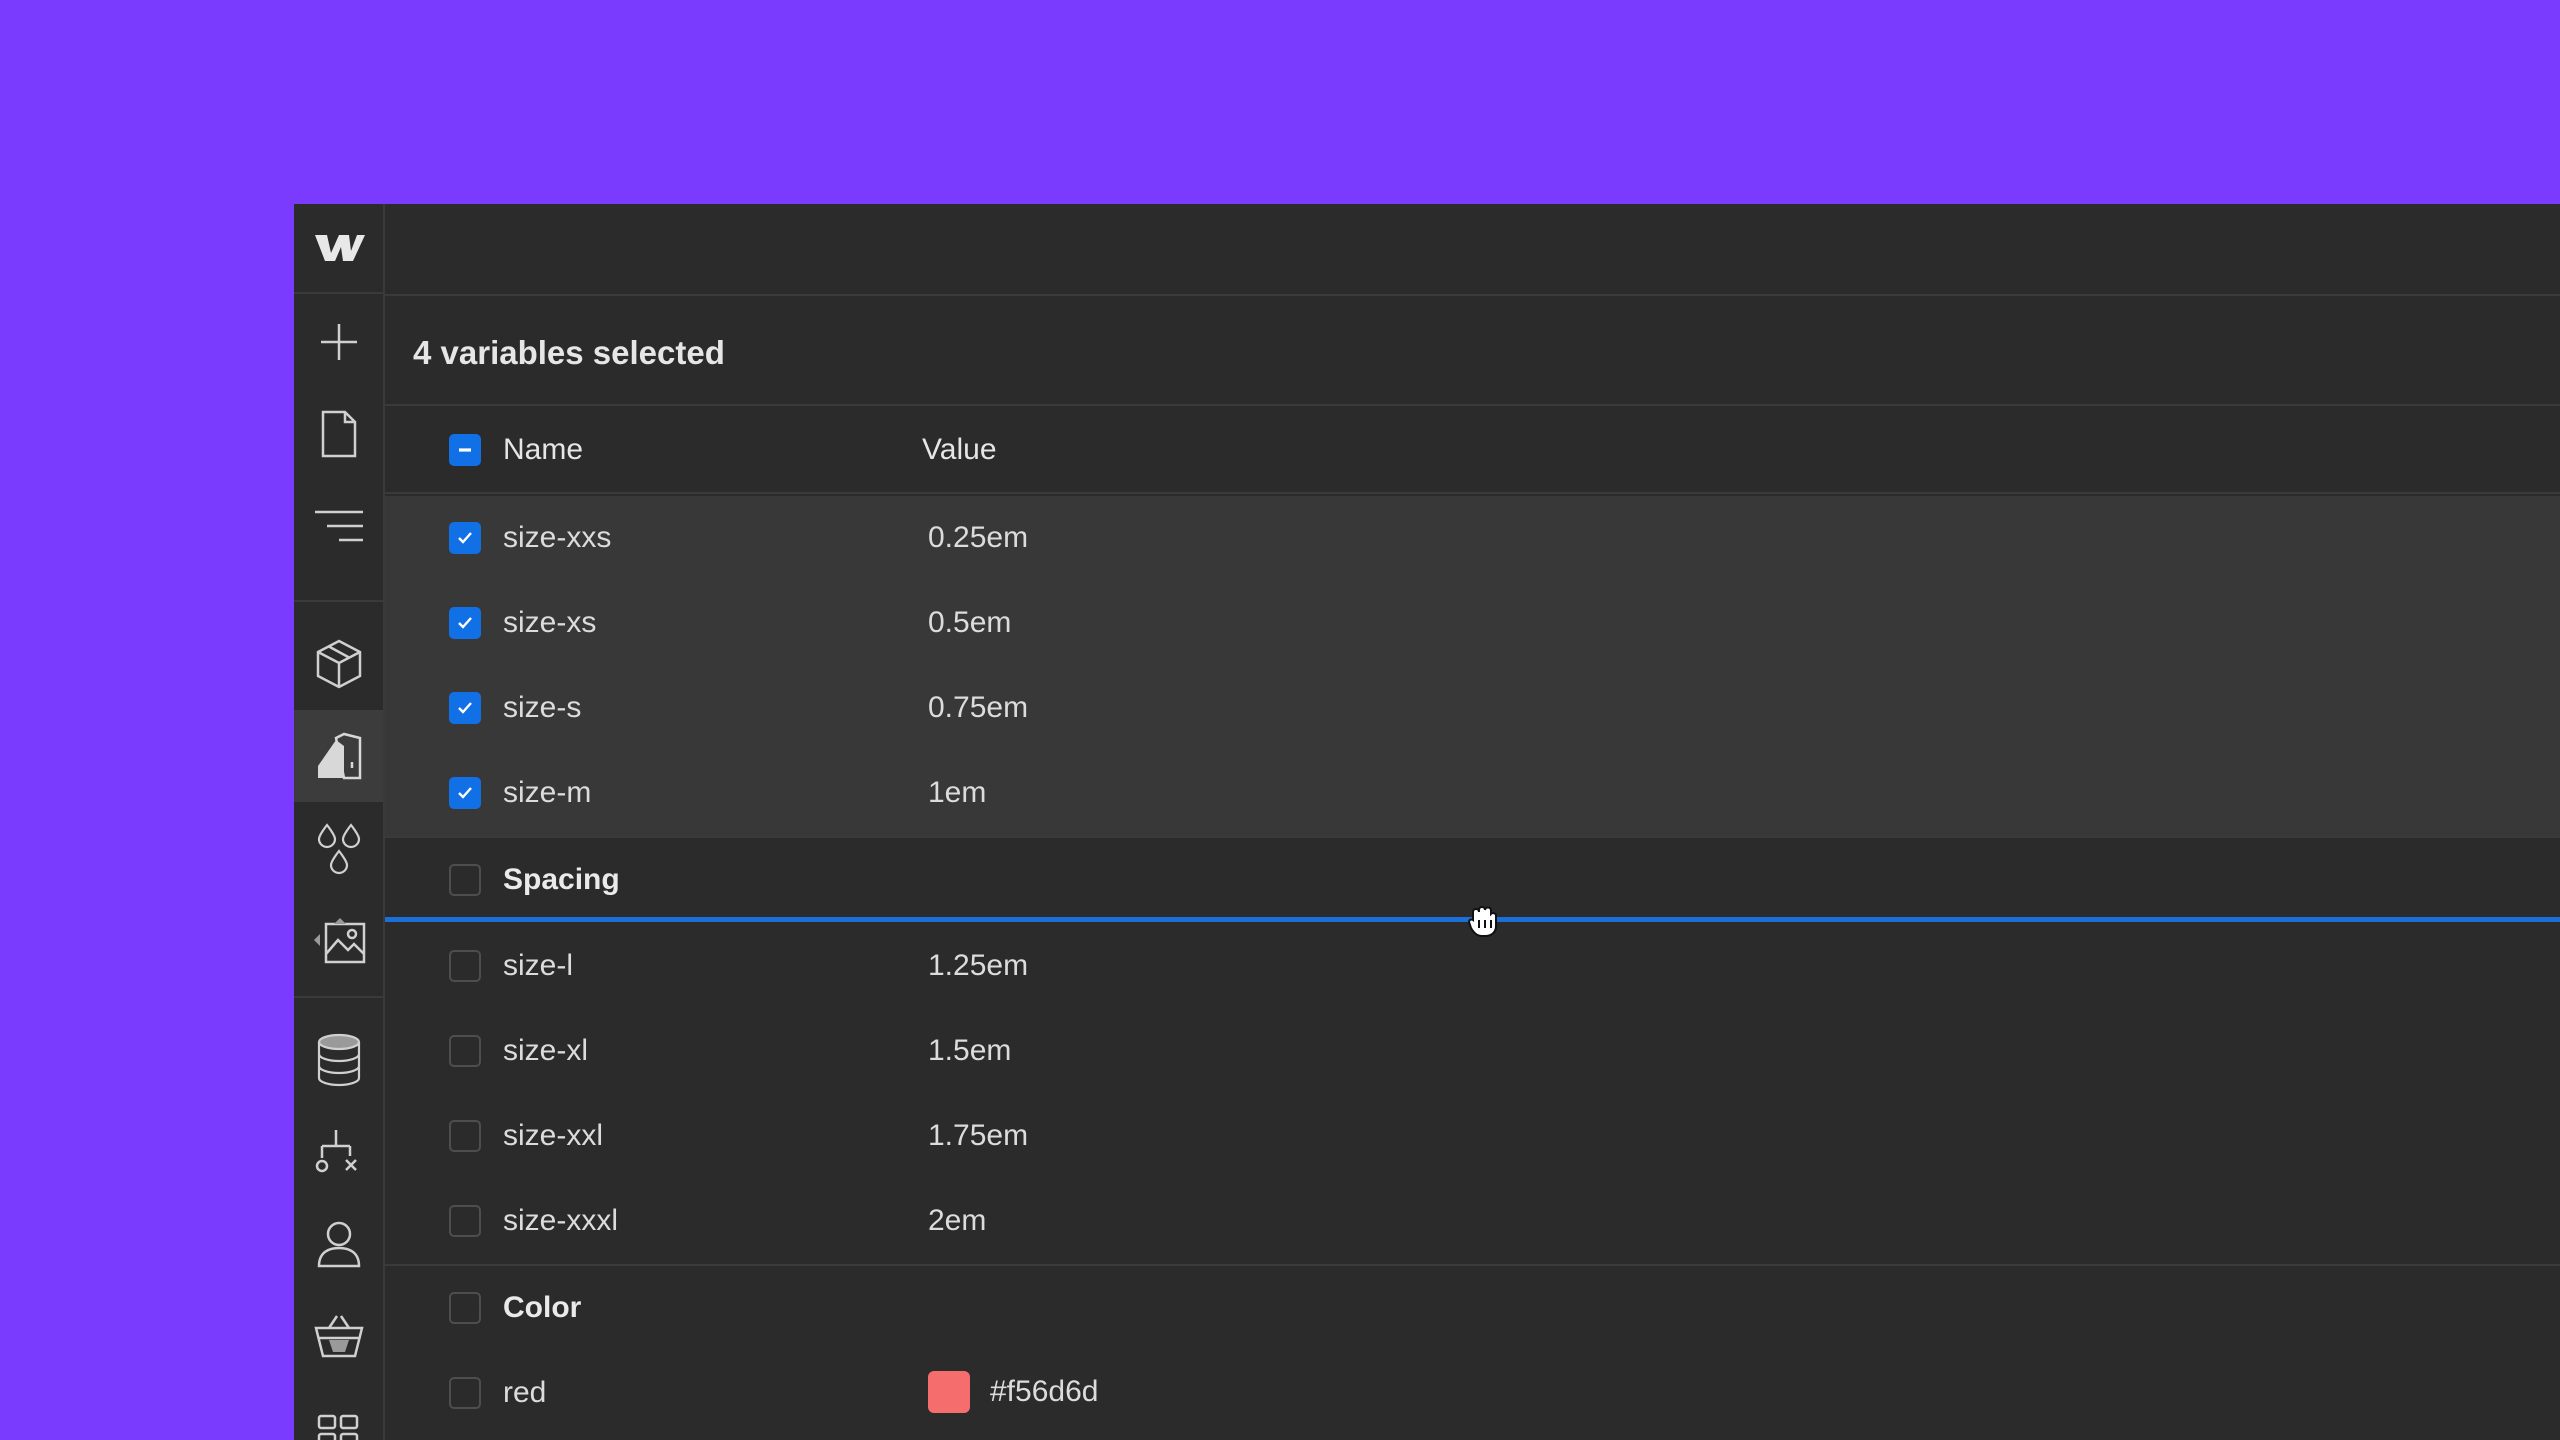 Image resolution: width=2560 pixels, height=1440 pixels. I want to click on ecommerce-icon, so click(338, 1336).